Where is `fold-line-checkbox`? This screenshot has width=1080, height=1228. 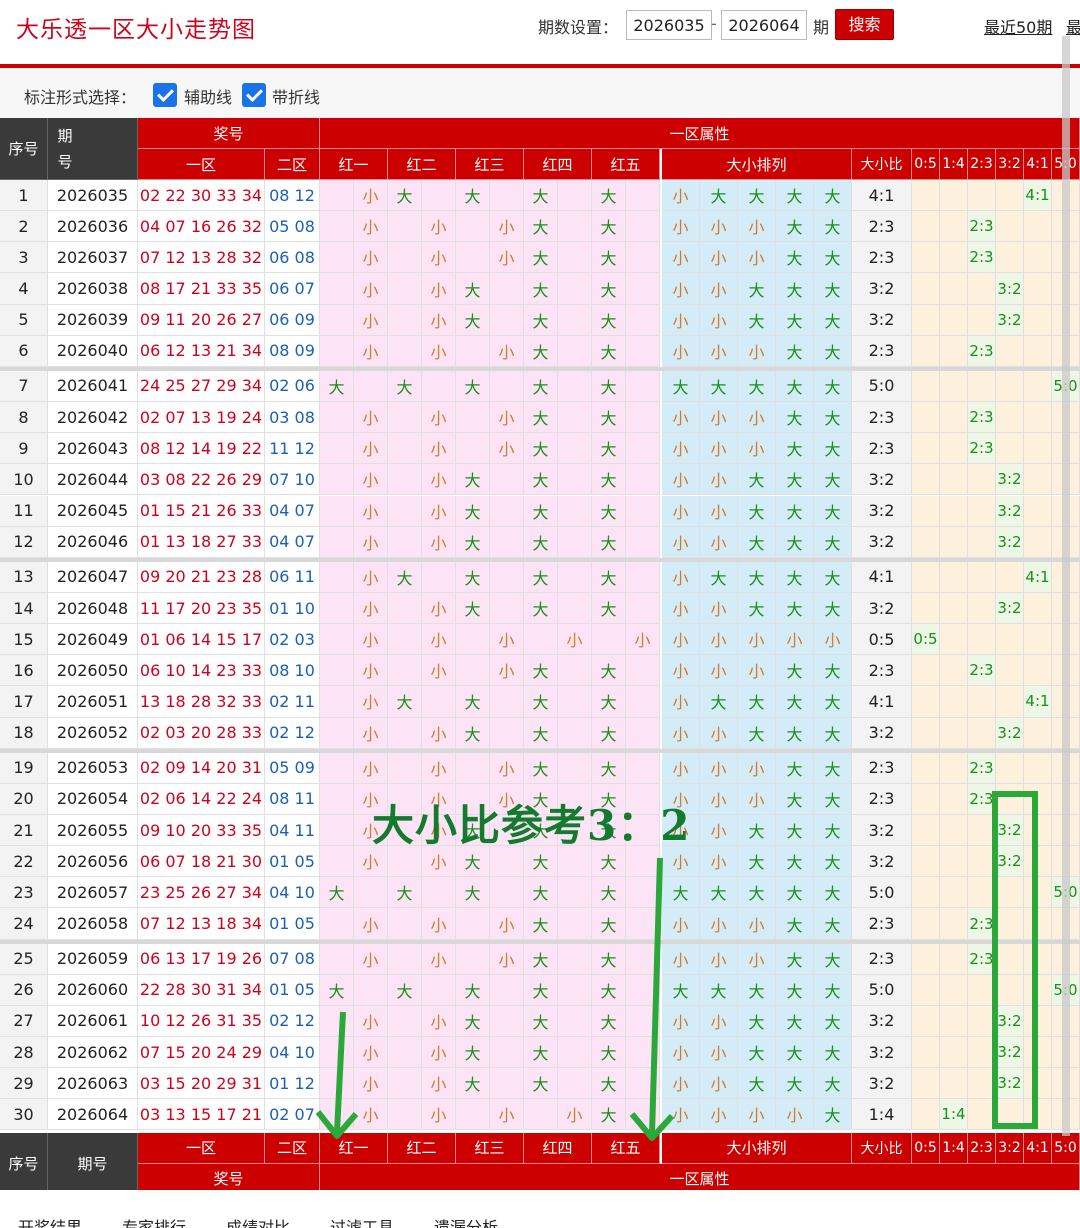 fold-line-checkbox is located at coordinates (254, 95).